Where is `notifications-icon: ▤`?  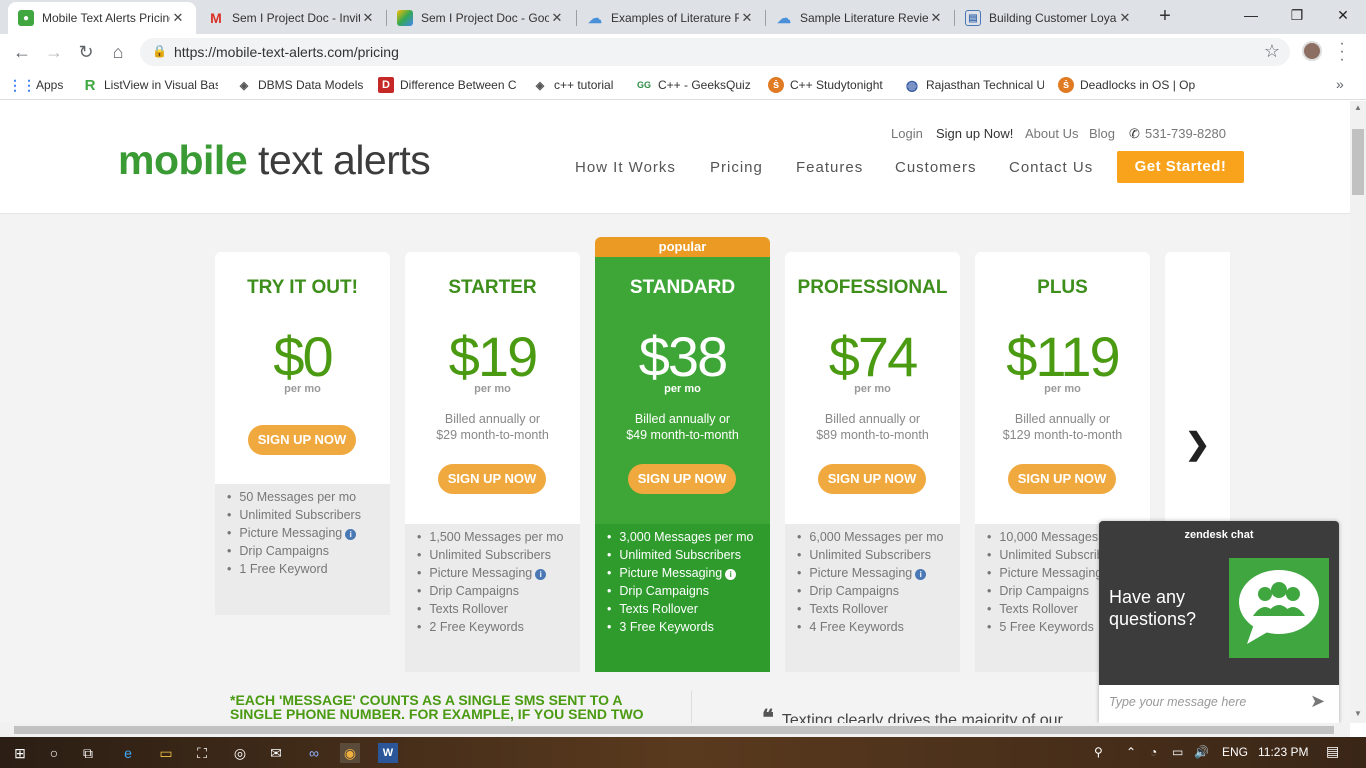 notifications-icon: ▤ is located at coordinates (1332, 751).